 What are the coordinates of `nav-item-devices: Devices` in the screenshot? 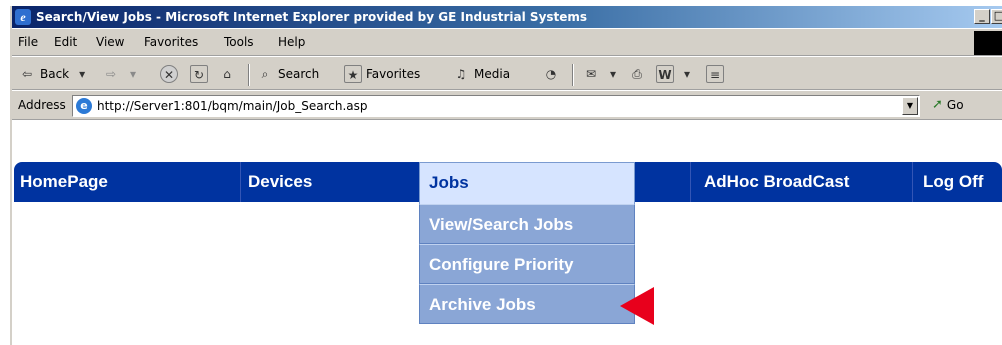 It's located at (330, 182).